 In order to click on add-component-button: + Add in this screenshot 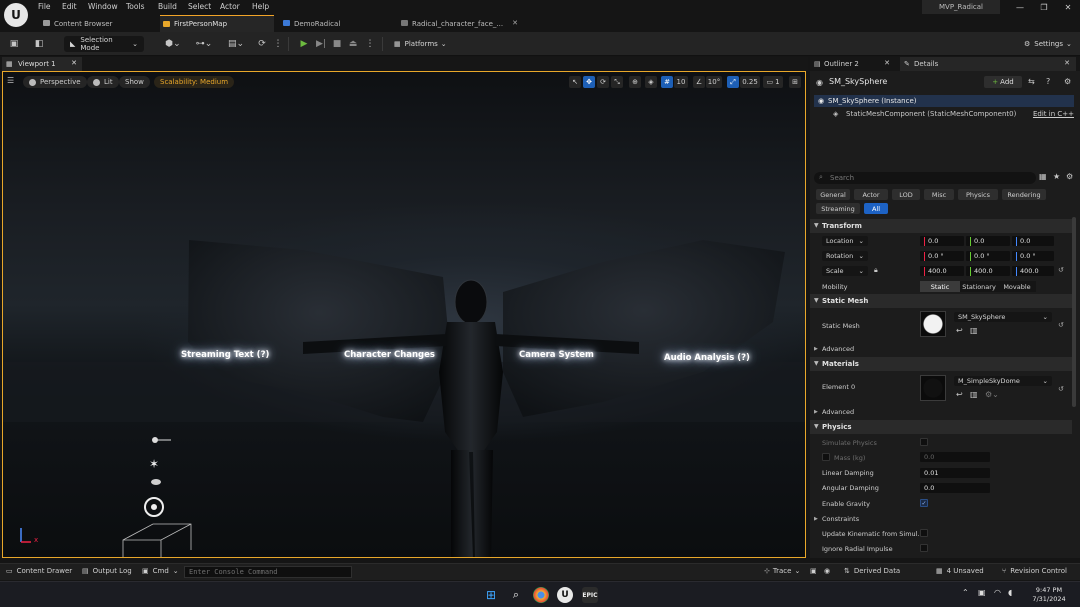, I will do `click(1003, 82)`.